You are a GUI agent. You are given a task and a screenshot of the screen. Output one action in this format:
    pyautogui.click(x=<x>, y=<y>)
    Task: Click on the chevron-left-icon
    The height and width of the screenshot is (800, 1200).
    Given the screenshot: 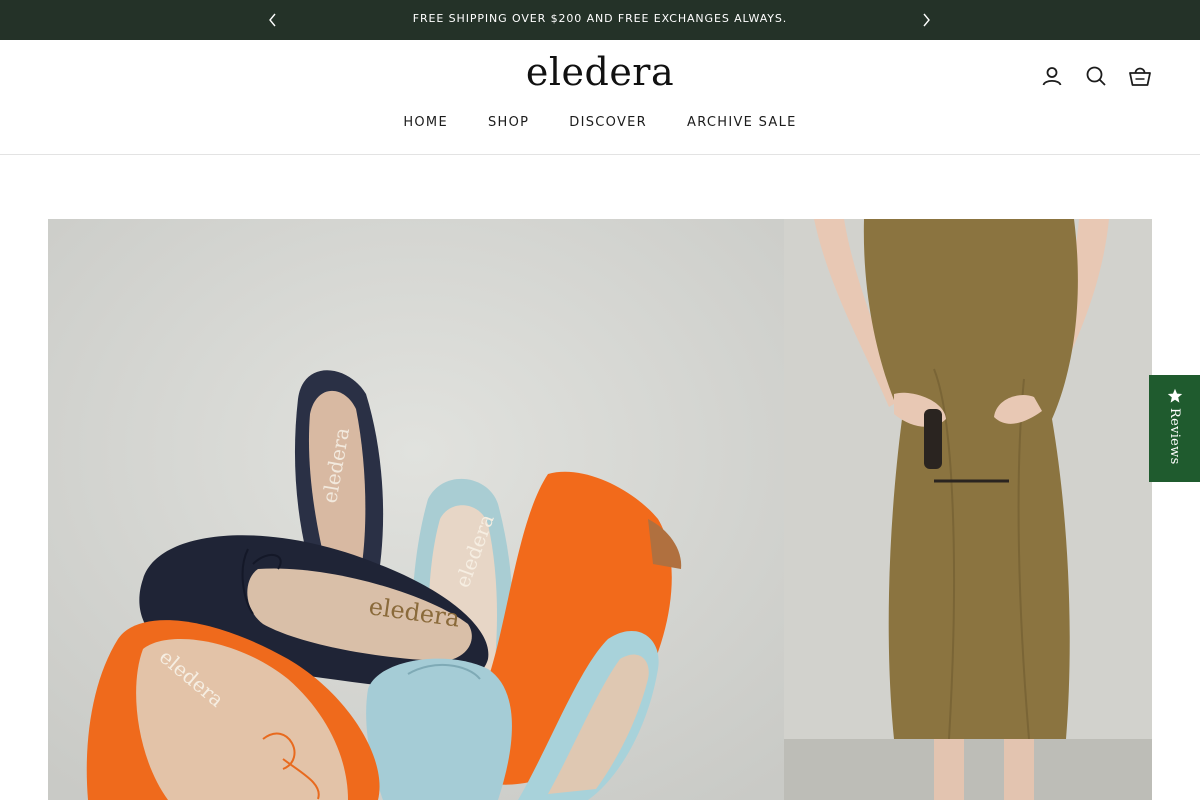 What is the action you would take?
    pyautogui.click(x=272, y=20)
    